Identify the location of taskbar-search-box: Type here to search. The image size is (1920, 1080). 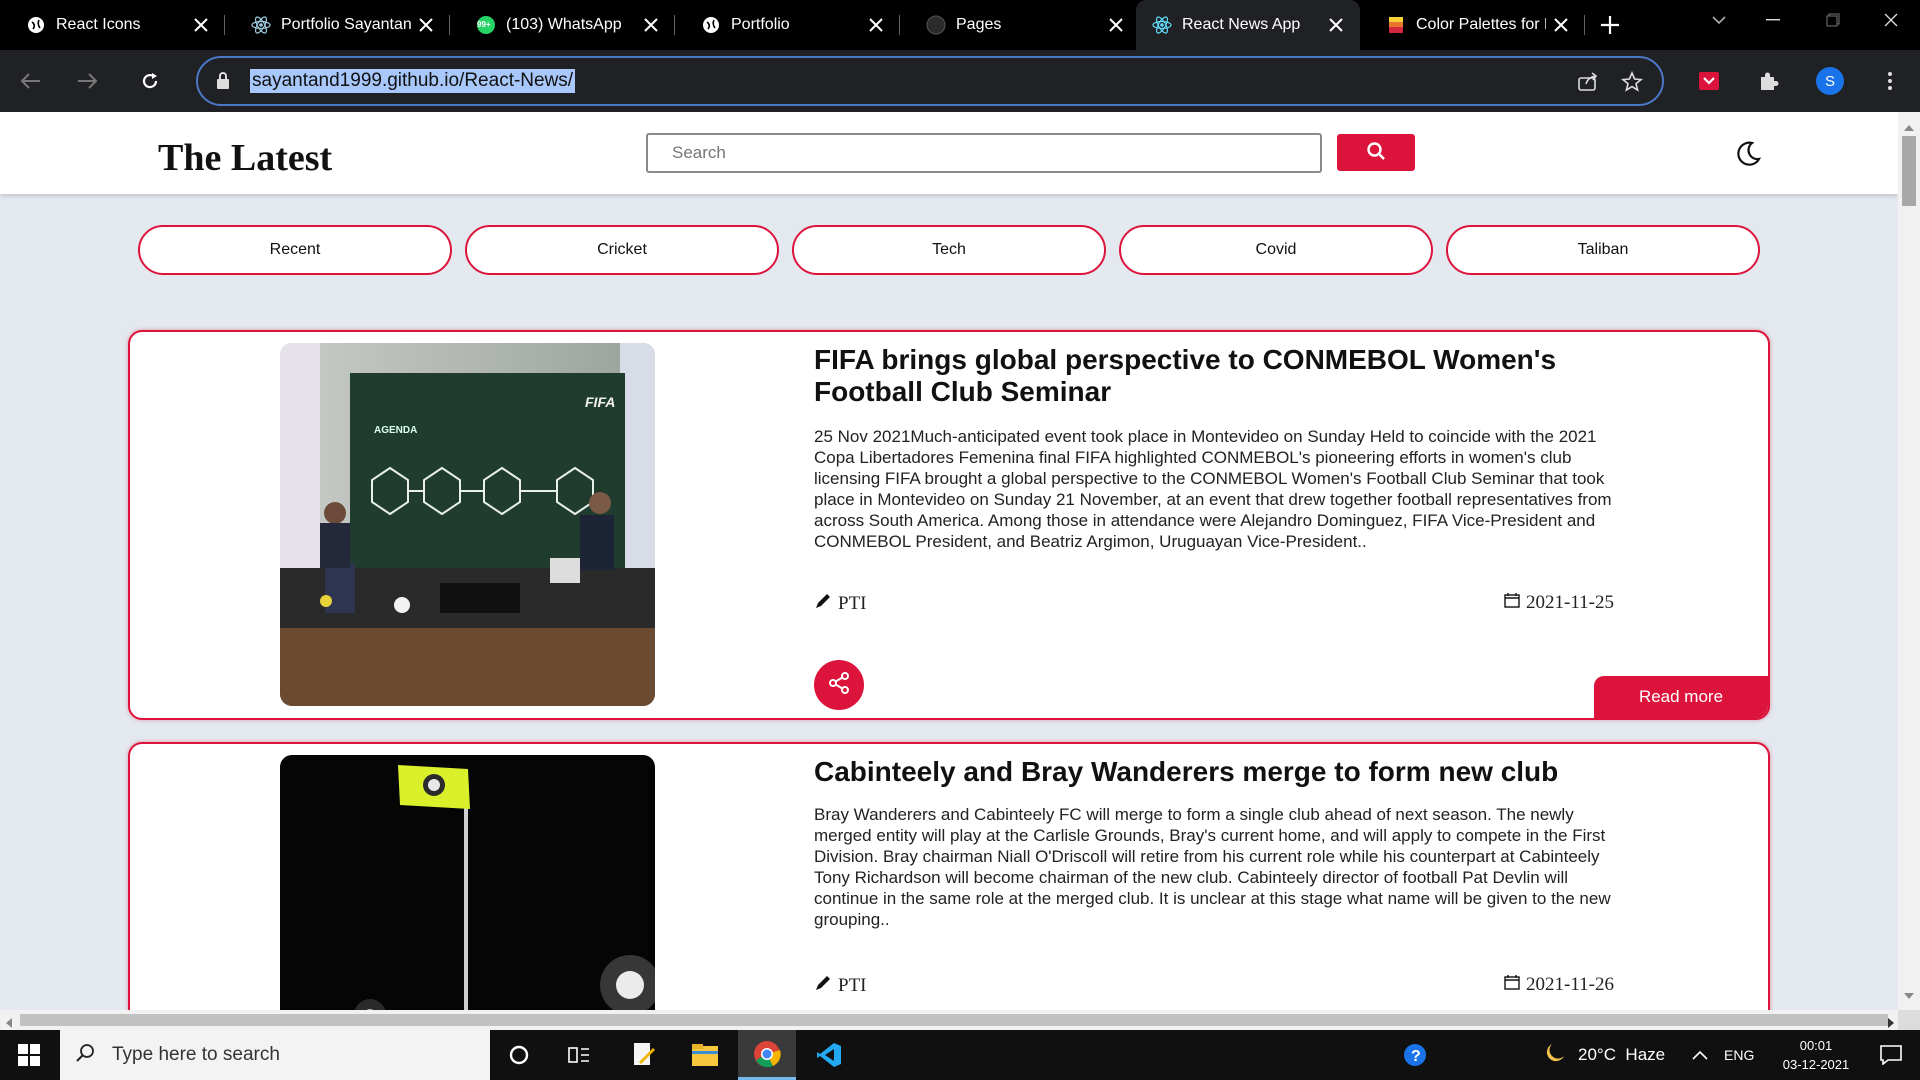
(275, 1055).